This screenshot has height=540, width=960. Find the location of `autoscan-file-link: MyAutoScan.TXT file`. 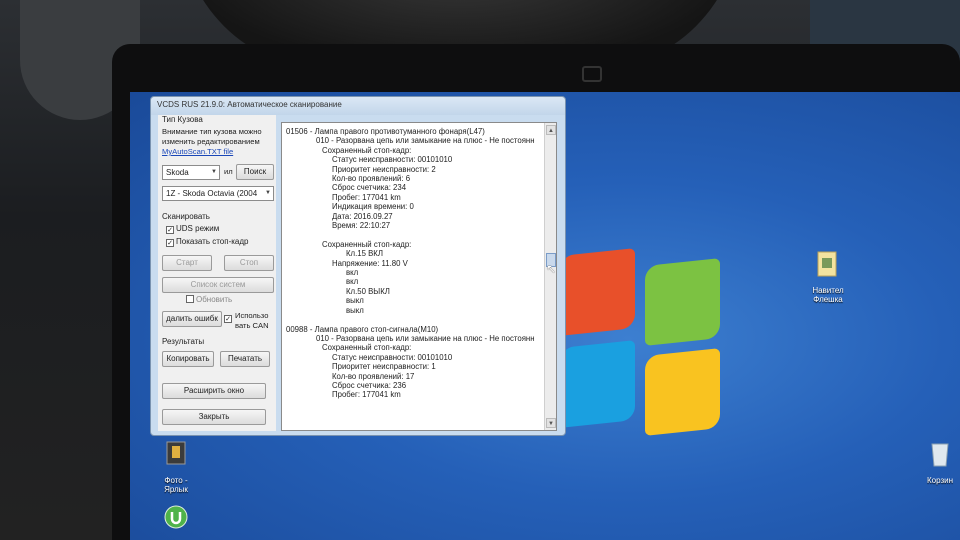

autoscan-file-link: MyAutoScan.TXT file is located at coordinates (218, 152).